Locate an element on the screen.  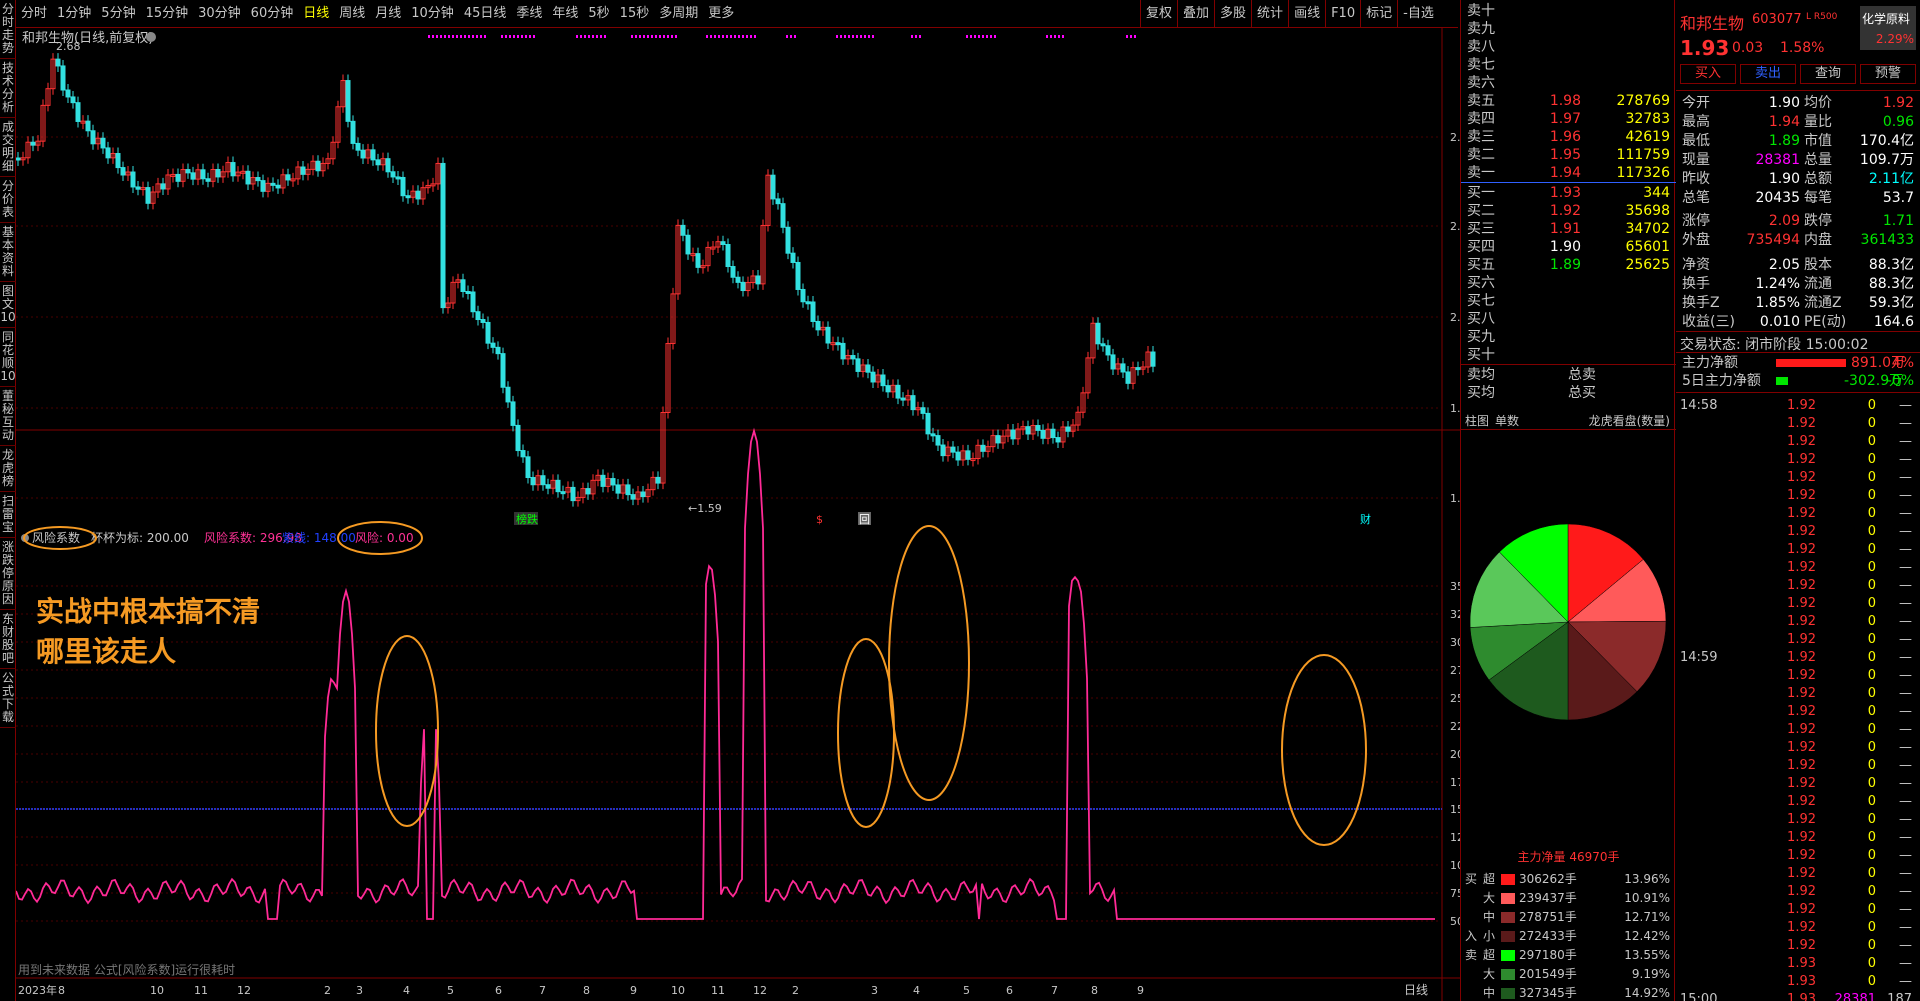
period-0: 分时 is located at coordinates (34, 14).